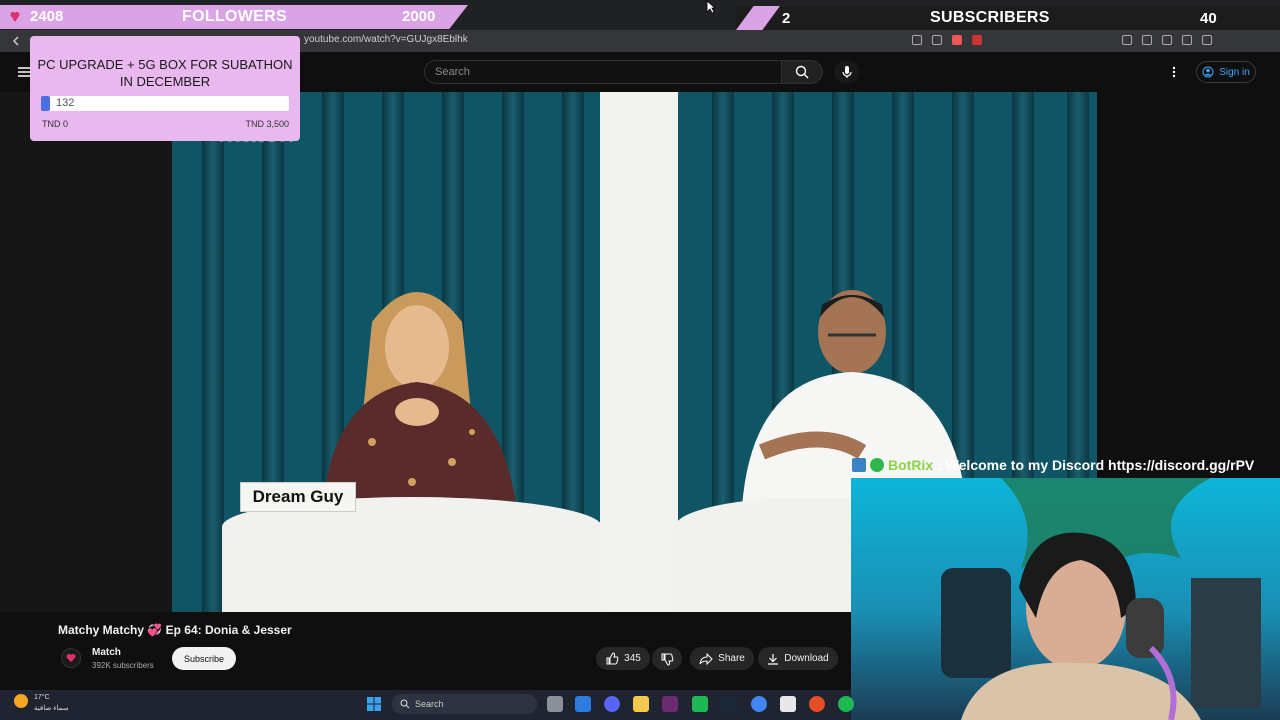 This screenshot has height=720, width=1280. I want to click on video-title: Matchy Matchy 💞 Ep 64: Donia & Jesser, so click(175, 630).